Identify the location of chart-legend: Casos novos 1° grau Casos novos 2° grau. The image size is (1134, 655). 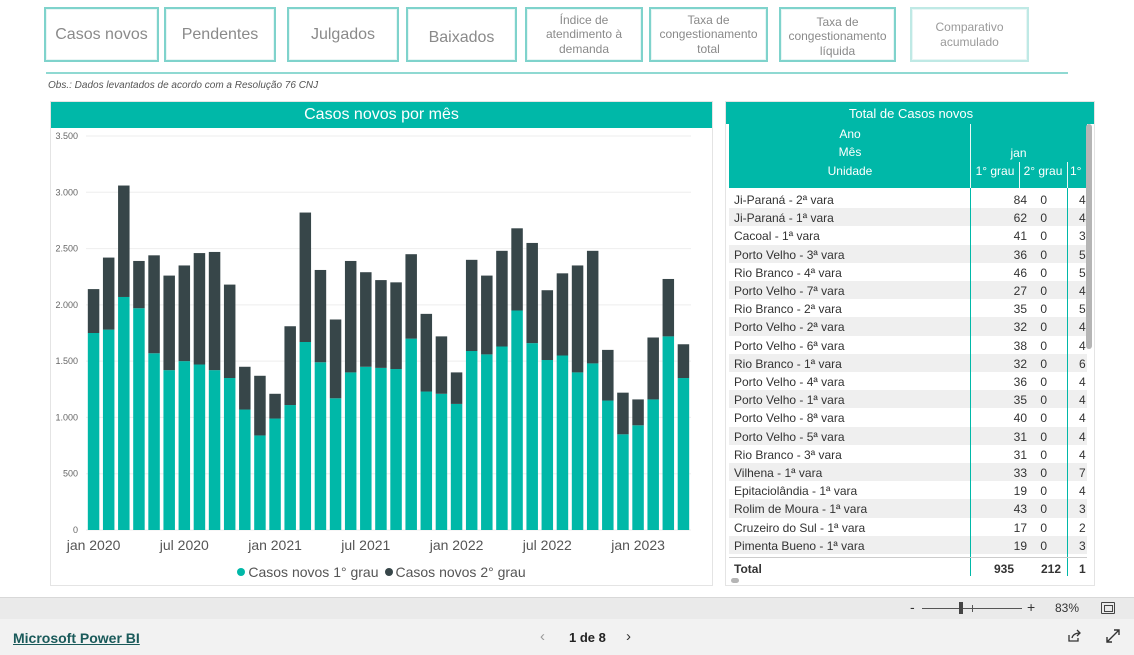
(381, 572).